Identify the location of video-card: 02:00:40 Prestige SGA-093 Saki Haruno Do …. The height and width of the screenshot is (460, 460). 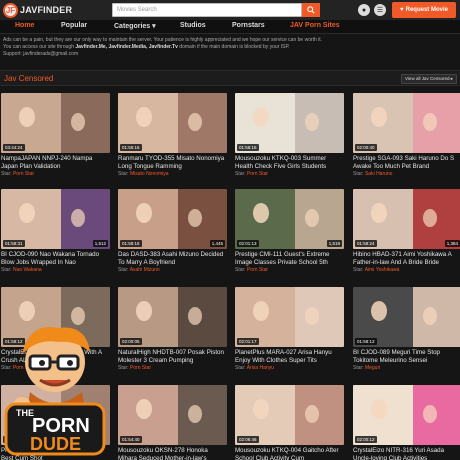
(406, 135).